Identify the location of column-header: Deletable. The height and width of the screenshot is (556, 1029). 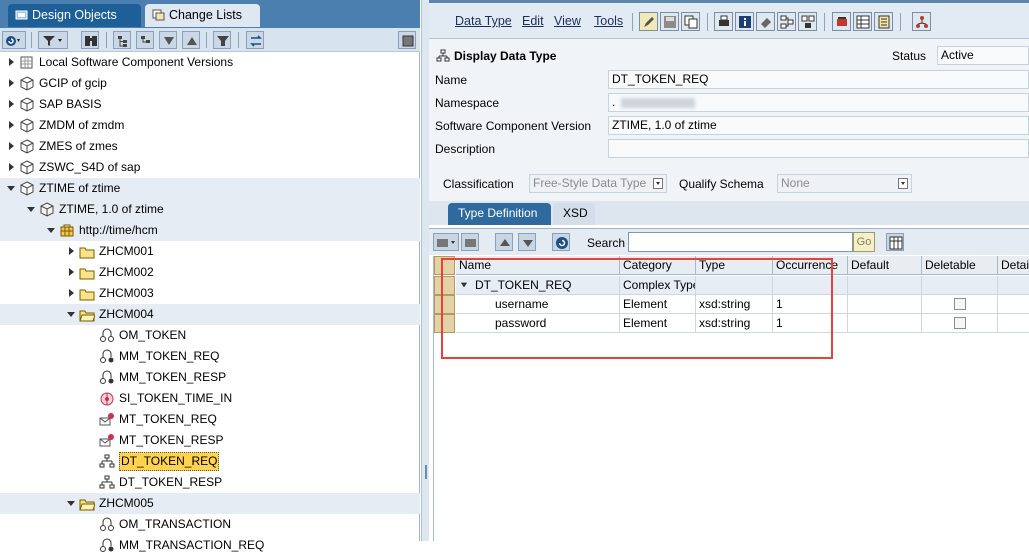
(960, 265).